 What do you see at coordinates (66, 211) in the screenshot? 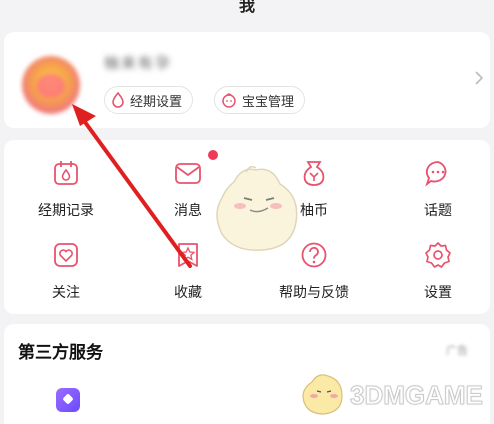
I see `grid-item-label: 经期记录` at bounding box center [66, 211].